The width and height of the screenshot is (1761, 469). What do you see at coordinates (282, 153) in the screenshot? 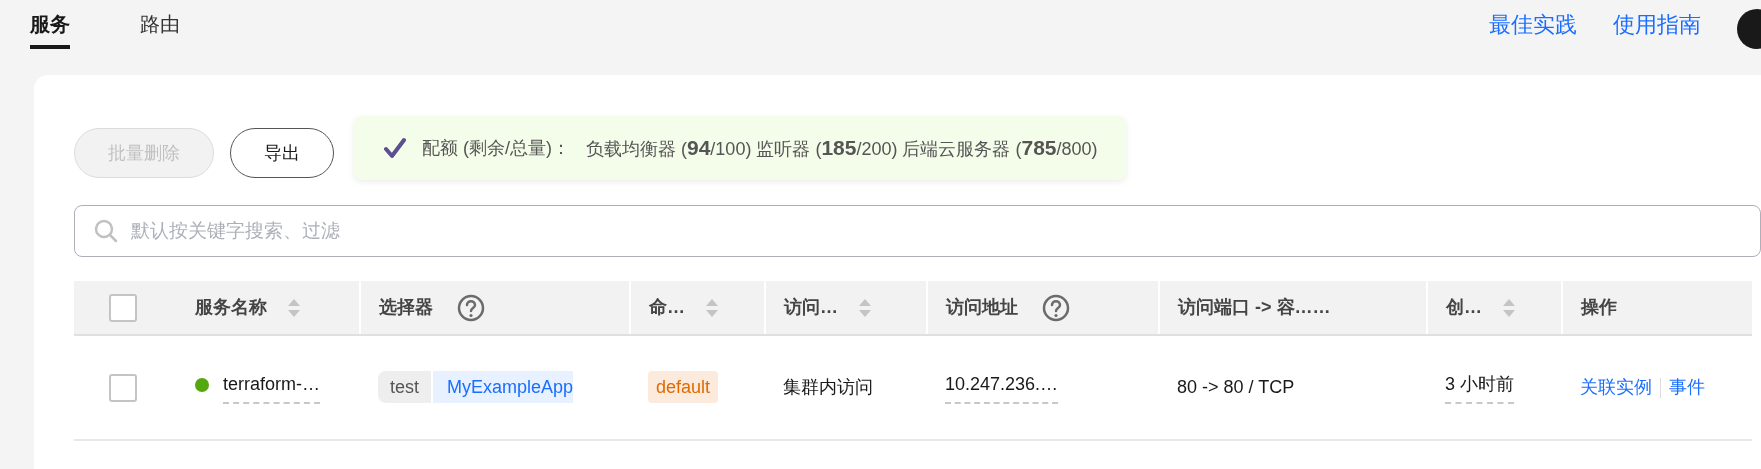
I see `toolbar-button: 导出` at bounding box center [282, 153].